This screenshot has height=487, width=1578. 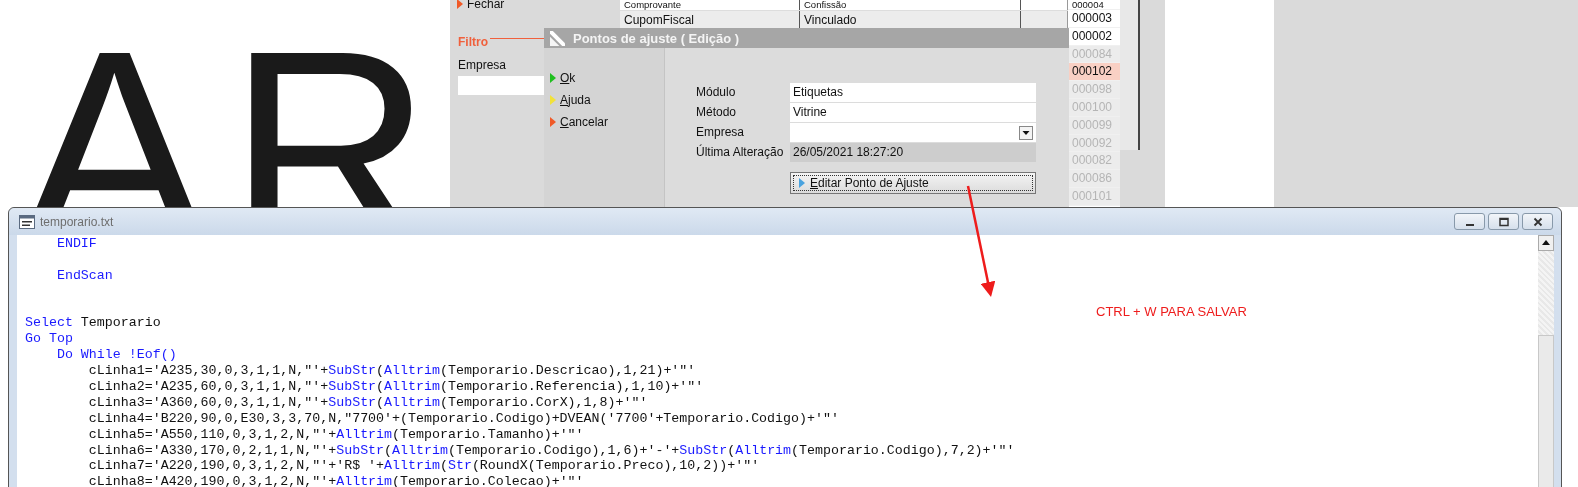 I want to click on annotation-text: CTRL + W PARA SALVAR, so click(x=1171, y=311).